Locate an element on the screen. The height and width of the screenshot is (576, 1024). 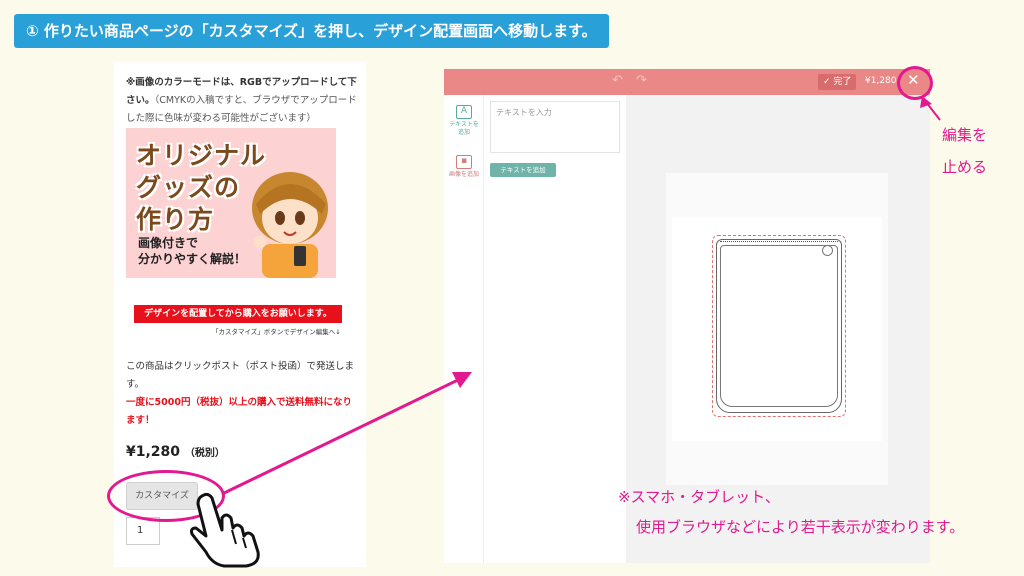
free-shipping-text: 一度に5000円（税抜）以上の購入で送料無料になります！ is located at coordinates (239, 411).